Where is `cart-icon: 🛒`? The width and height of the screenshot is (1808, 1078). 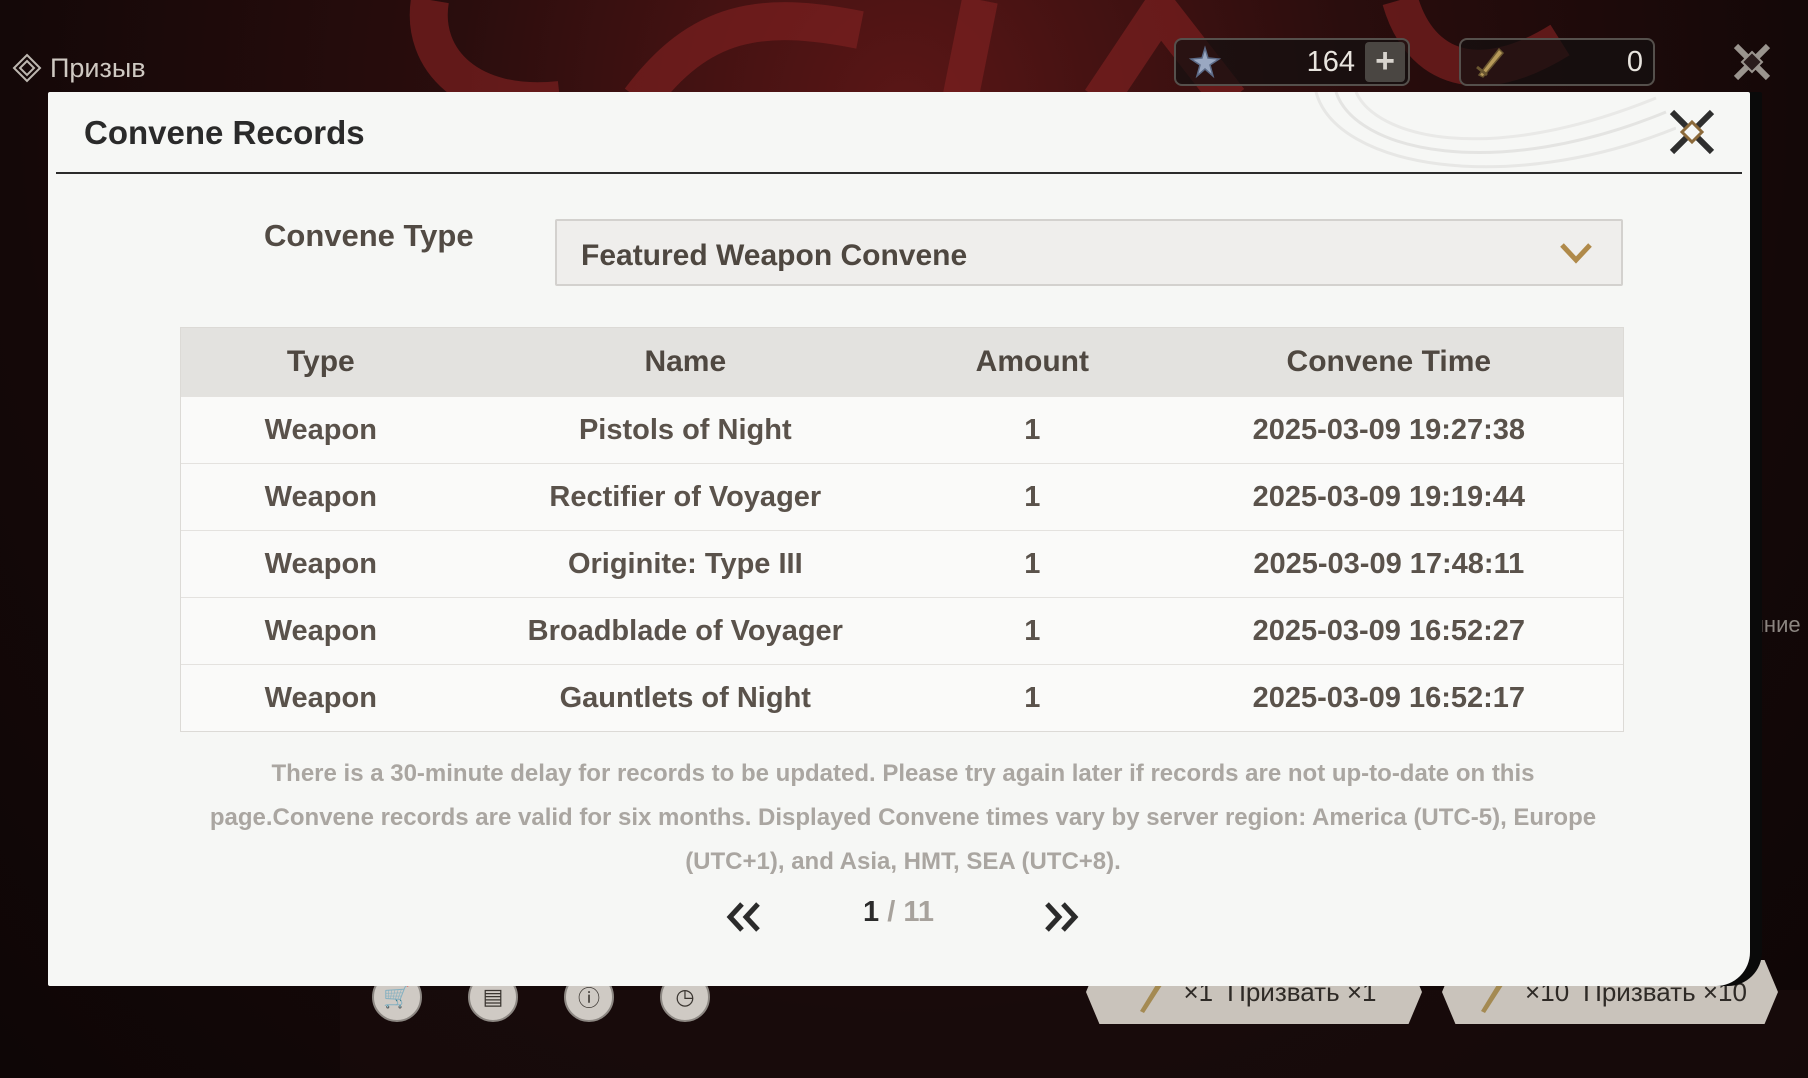 cart-icon: 🛒 is located at coordinates (397, 996).